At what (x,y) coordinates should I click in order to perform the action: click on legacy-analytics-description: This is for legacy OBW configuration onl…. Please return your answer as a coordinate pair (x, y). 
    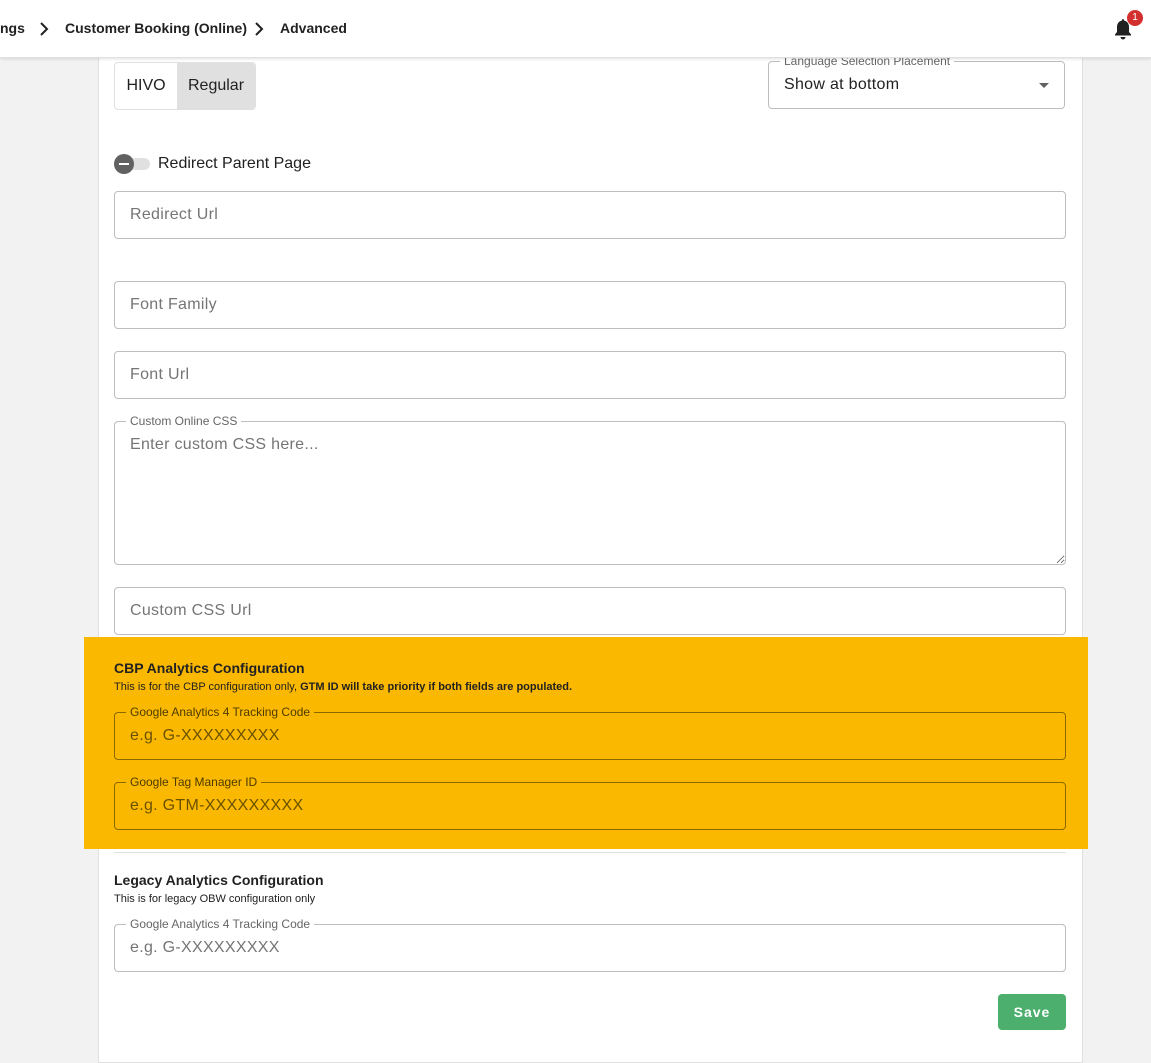
    Looking at the image, I should click on (215, 899).